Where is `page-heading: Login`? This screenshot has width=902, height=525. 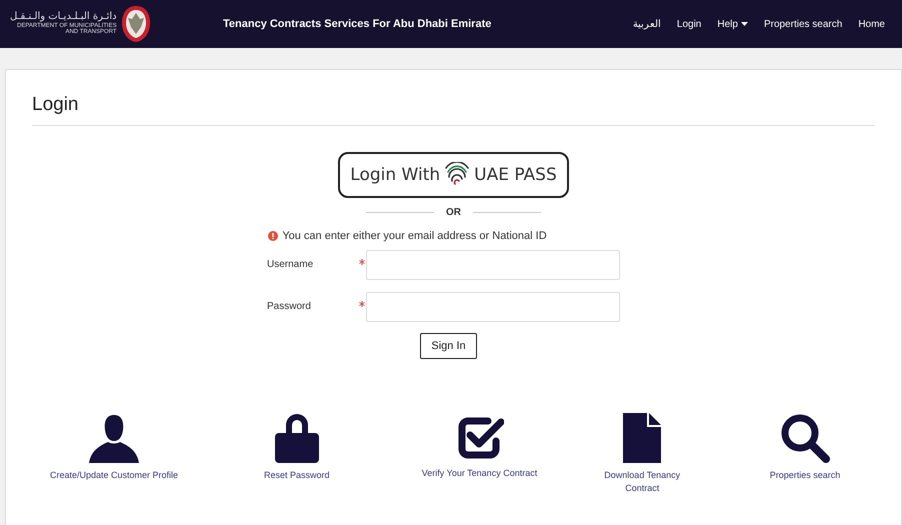
page-heading: Login is located at coordinates (453, 110).